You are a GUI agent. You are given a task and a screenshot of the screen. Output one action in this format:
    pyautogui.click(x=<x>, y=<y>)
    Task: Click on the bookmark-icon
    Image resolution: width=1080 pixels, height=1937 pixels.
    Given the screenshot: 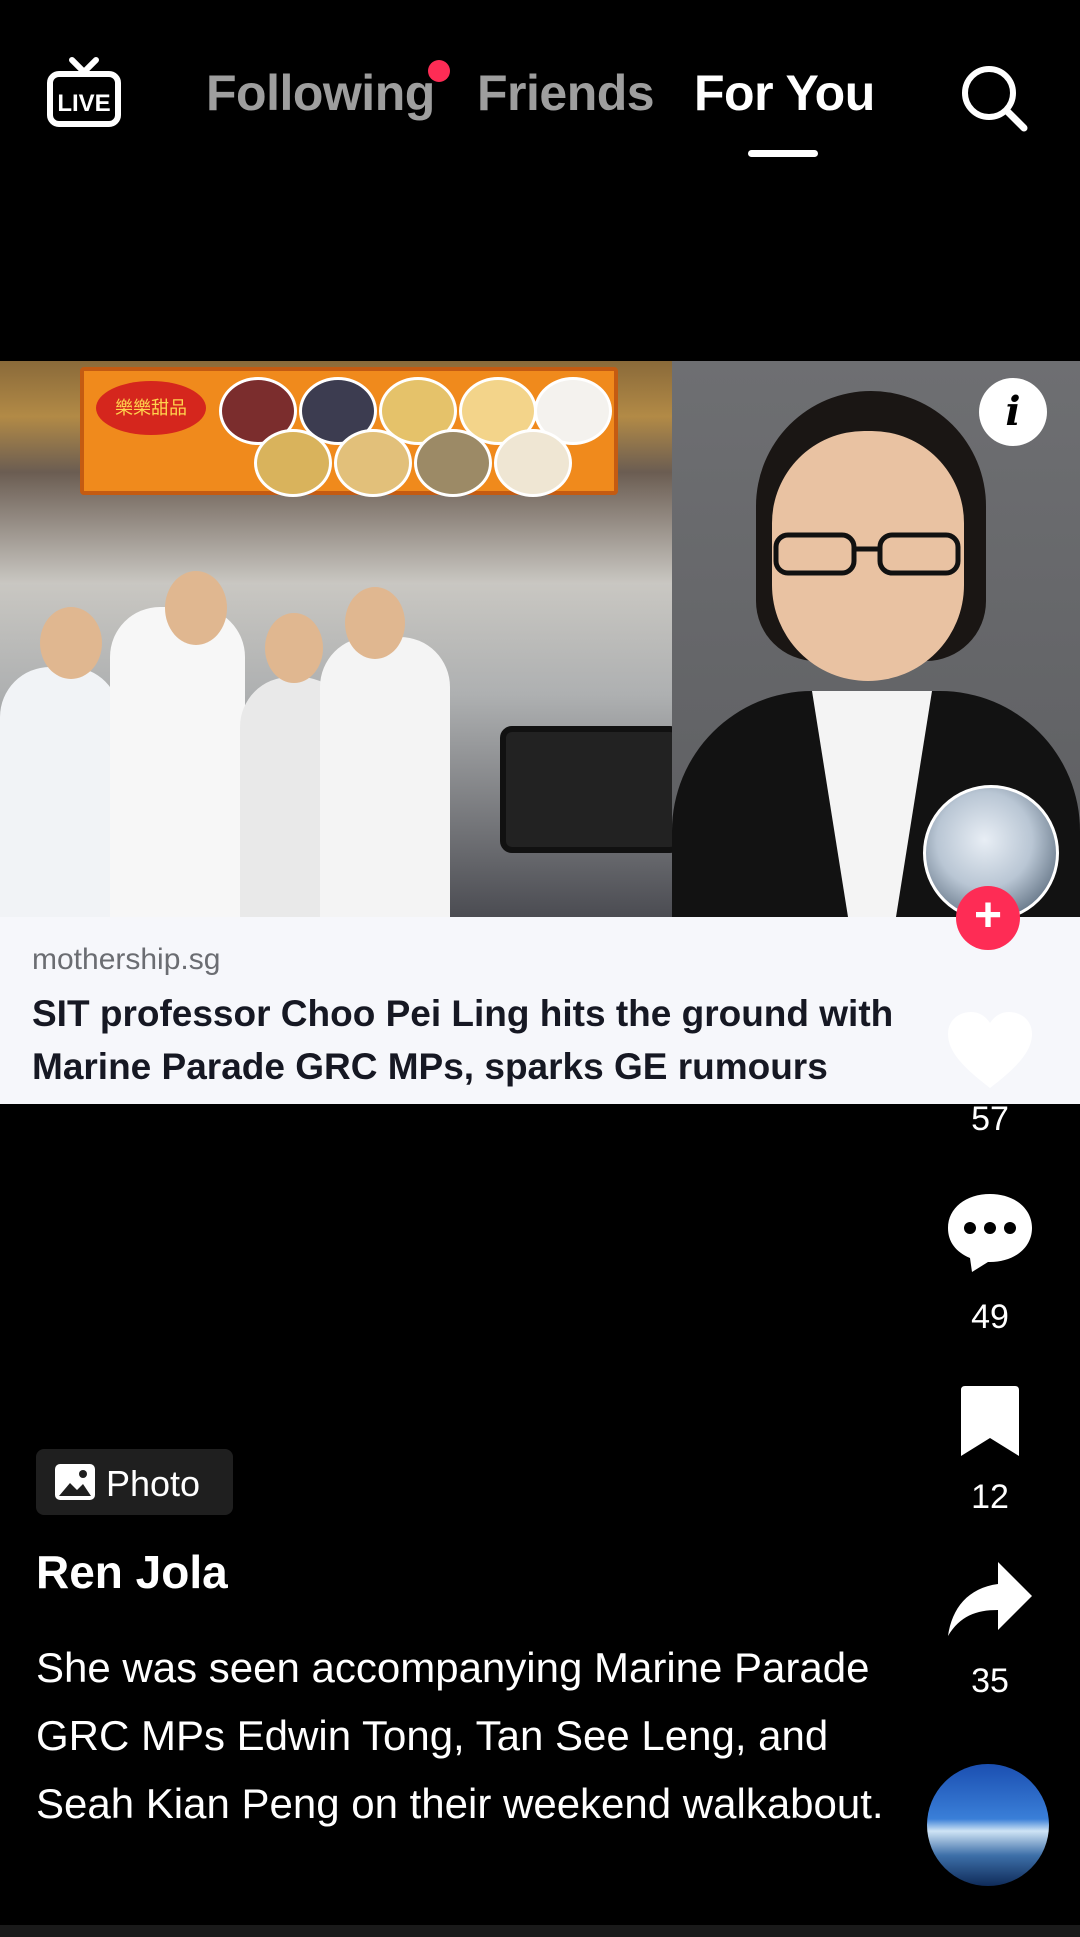 What is the action you would take?
    pyautogui.click(x=990, y=1421)
    